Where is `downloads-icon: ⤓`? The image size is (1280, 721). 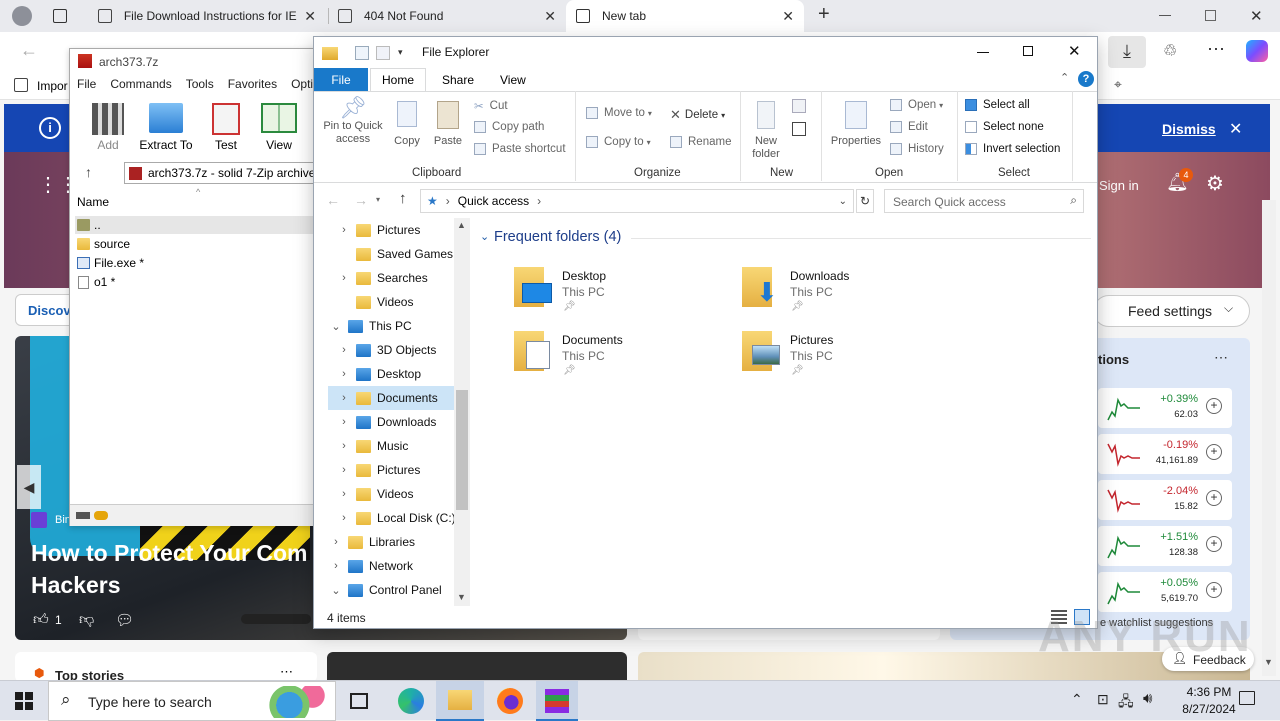
downloads-icon: ⤓ is located at coordinates (1127, 52).